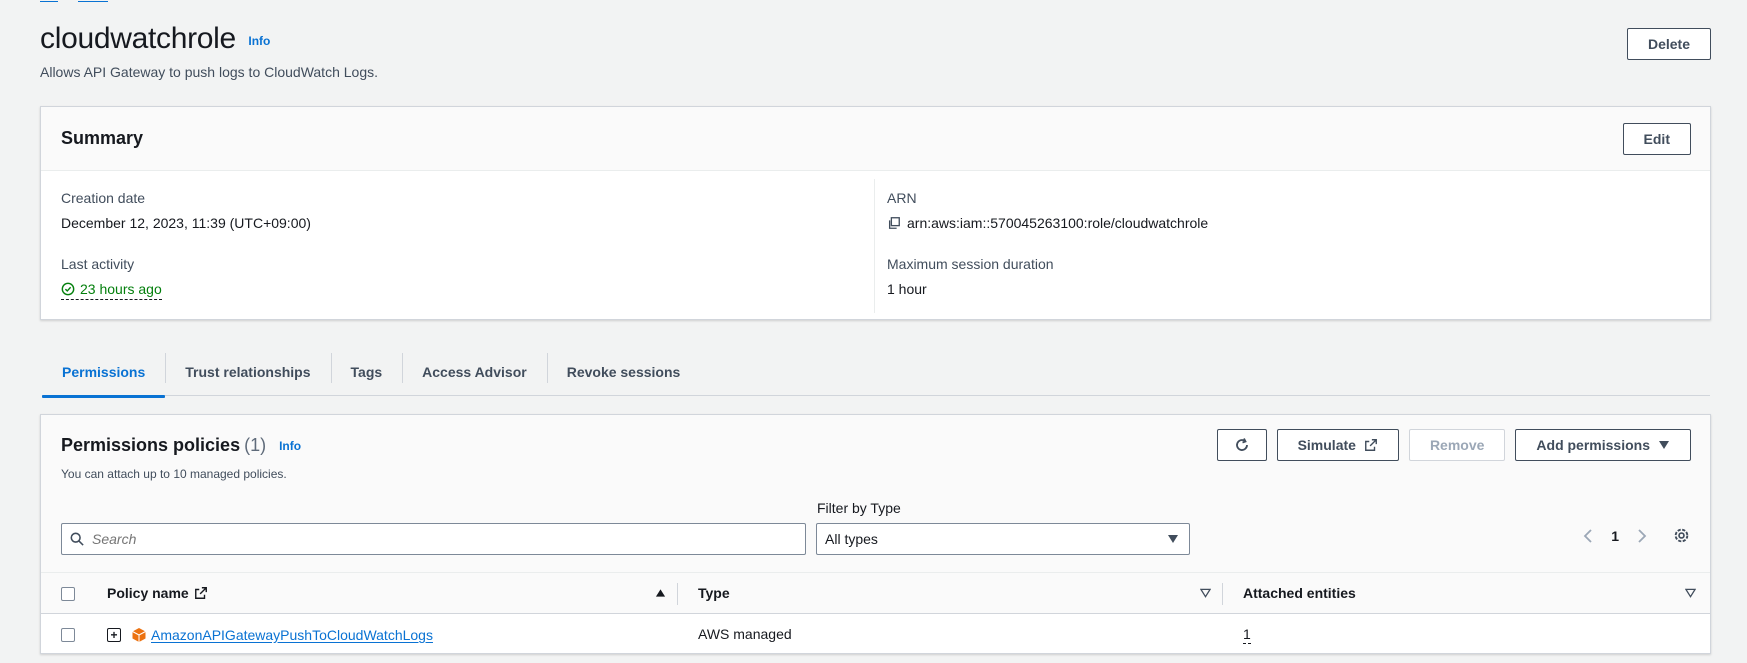  I want to click on expand-row-icon: +, so click(114, 634).